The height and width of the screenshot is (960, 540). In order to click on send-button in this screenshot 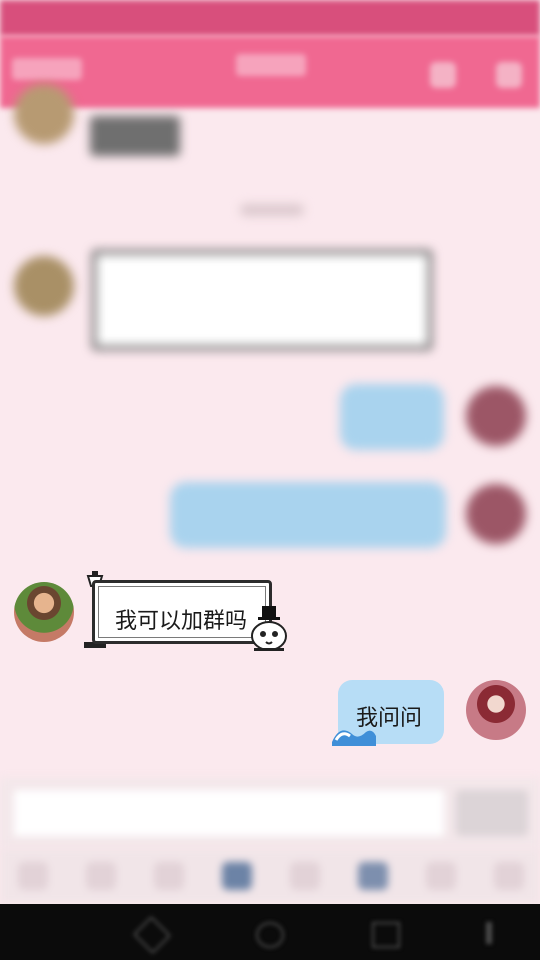, I will do `click(492, 813)`.